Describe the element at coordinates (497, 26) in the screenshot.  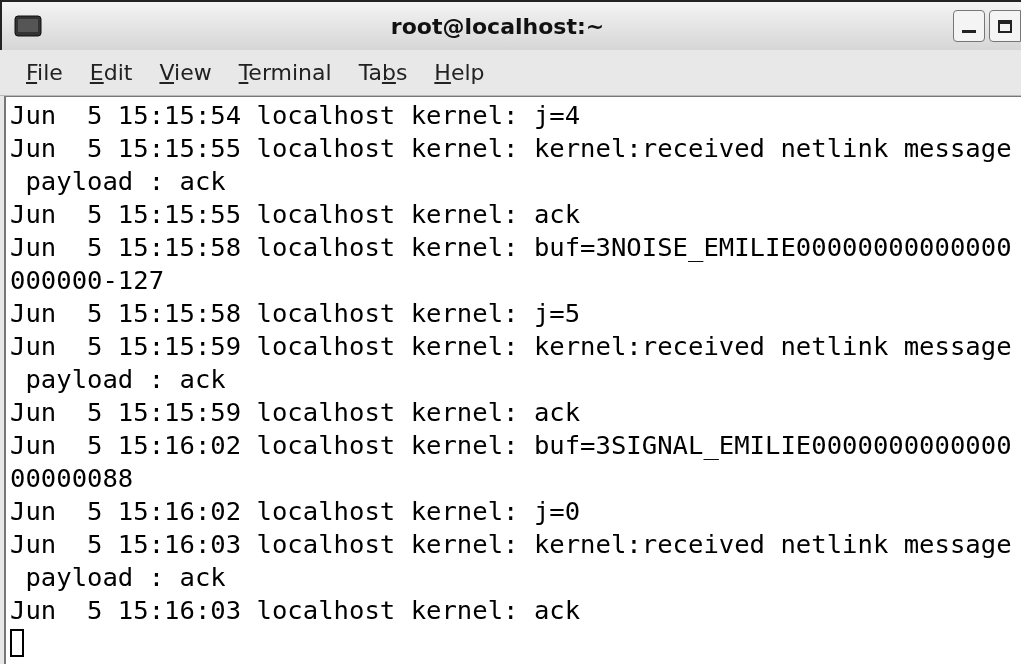
I see `window-title: root@localhost:~` at that location.